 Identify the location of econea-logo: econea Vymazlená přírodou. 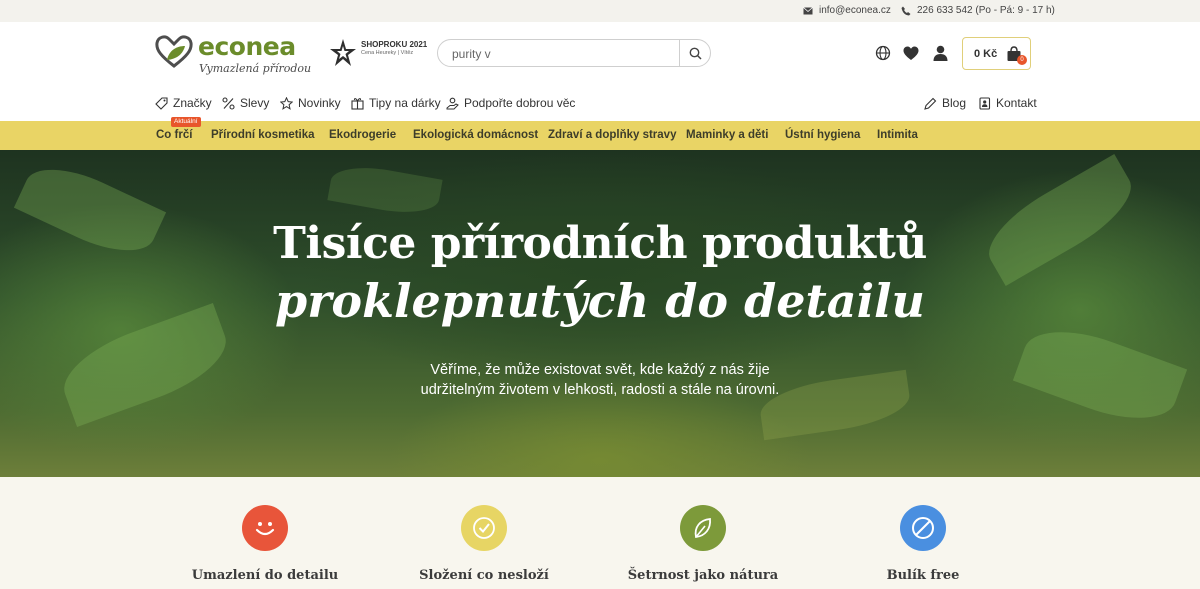
(233, 53).